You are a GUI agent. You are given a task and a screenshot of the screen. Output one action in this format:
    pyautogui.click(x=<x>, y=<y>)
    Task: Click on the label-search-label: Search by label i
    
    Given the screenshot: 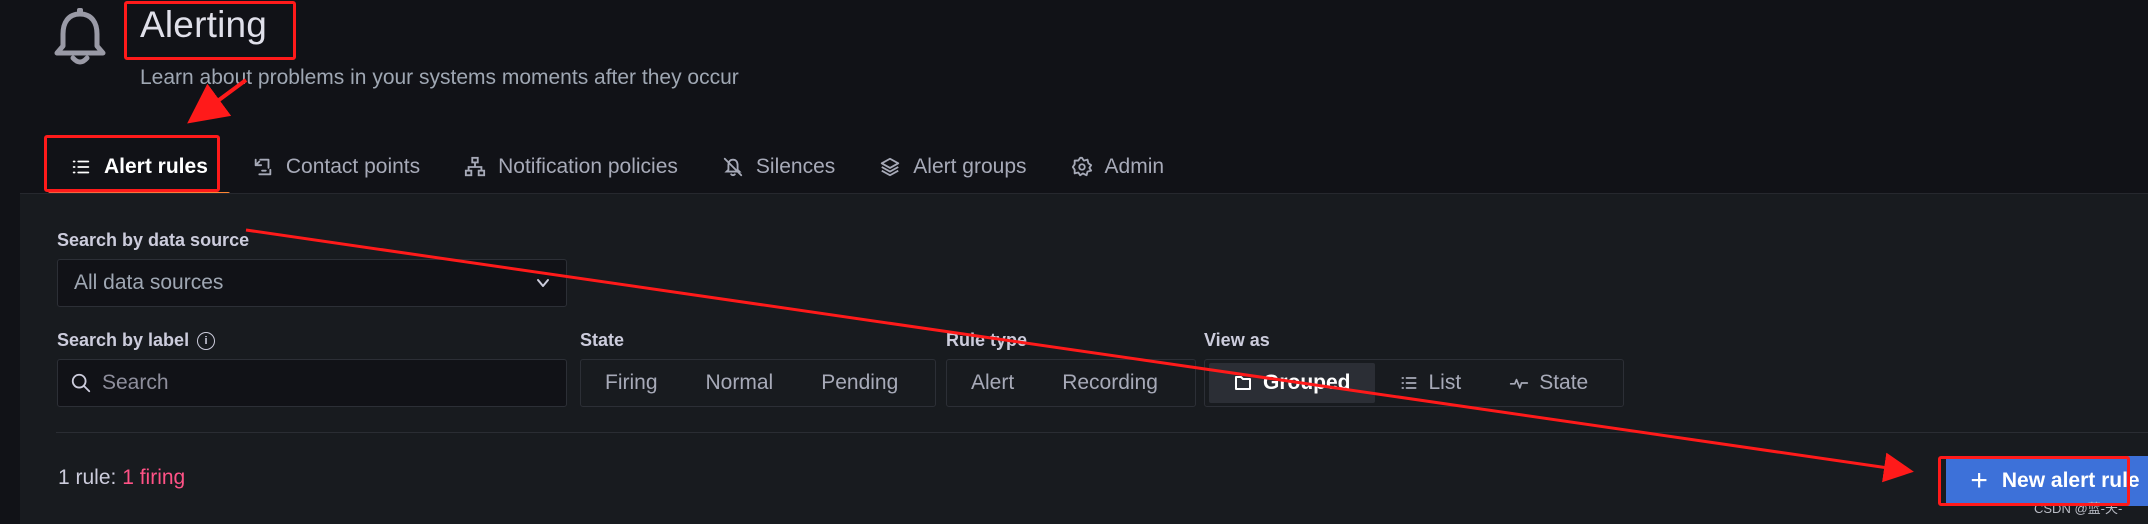 What is the action you would take?
    pyautogui.click(x=136, y=340)
    